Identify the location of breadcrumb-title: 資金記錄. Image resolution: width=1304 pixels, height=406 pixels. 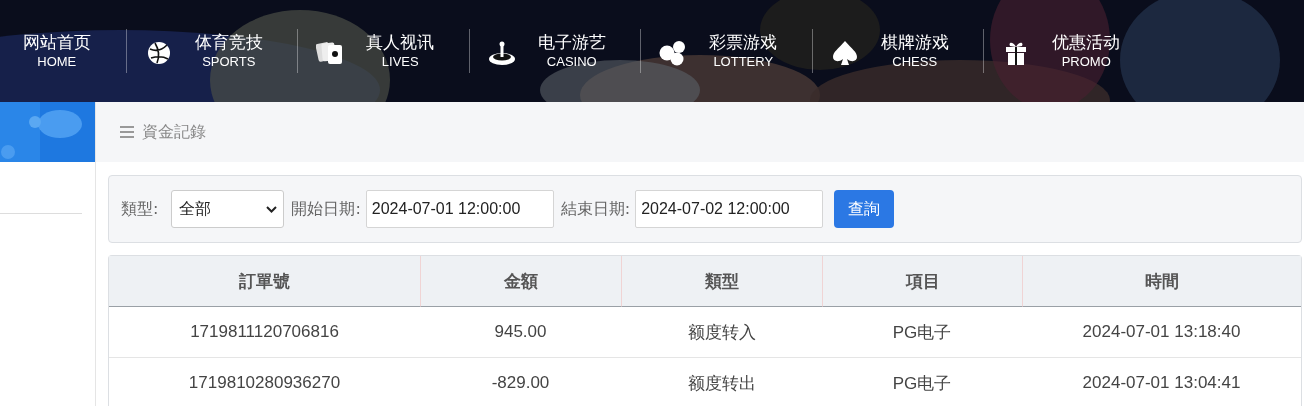
(174, 132).